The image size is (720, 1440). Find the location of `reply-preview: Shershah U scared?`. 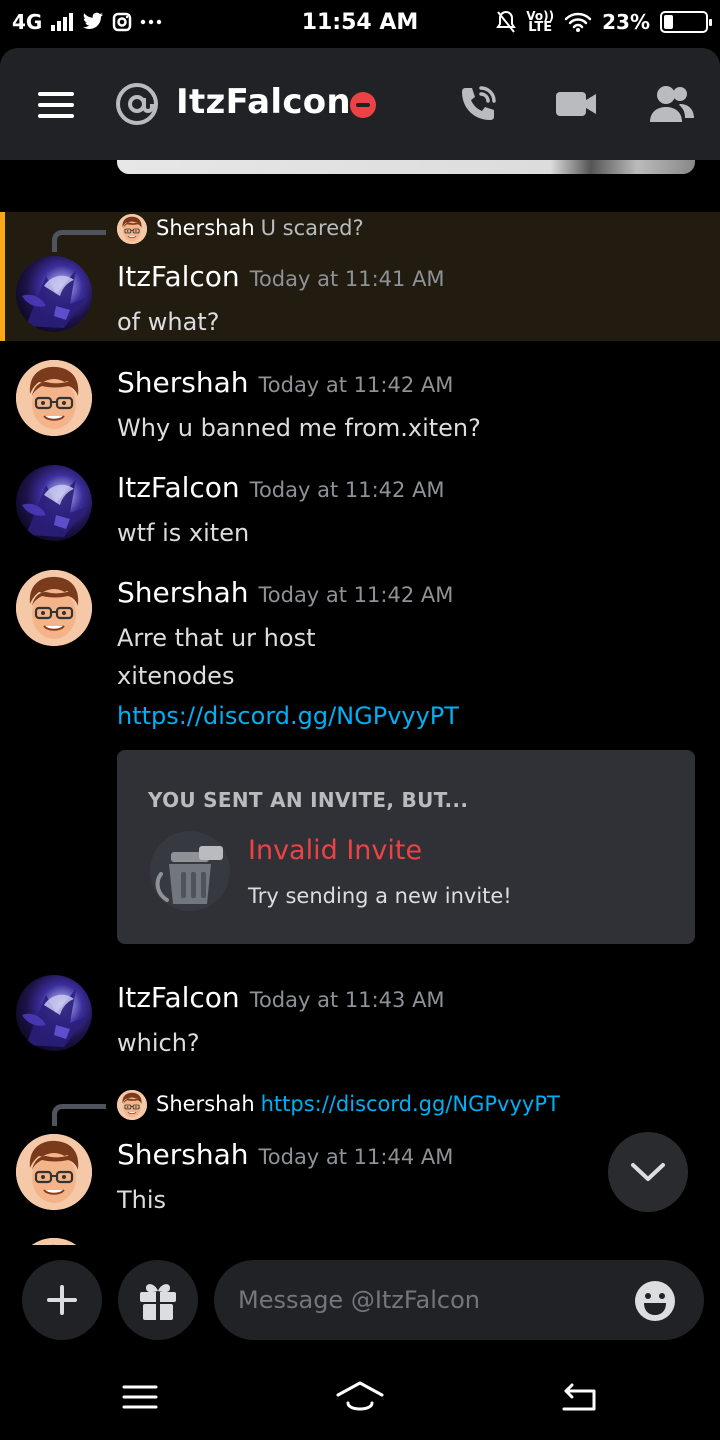

reply-preview: Shershah U scared? is located at coordinates (260, 228).